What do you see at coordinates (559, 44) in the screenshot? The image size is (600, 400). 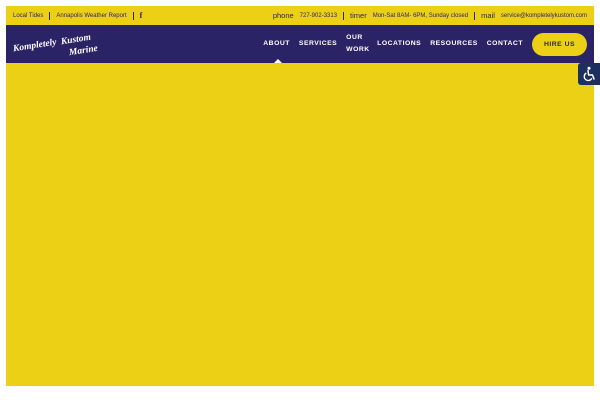 I see `hire-us-button: HIRE US` at bounding box center [559, 44].